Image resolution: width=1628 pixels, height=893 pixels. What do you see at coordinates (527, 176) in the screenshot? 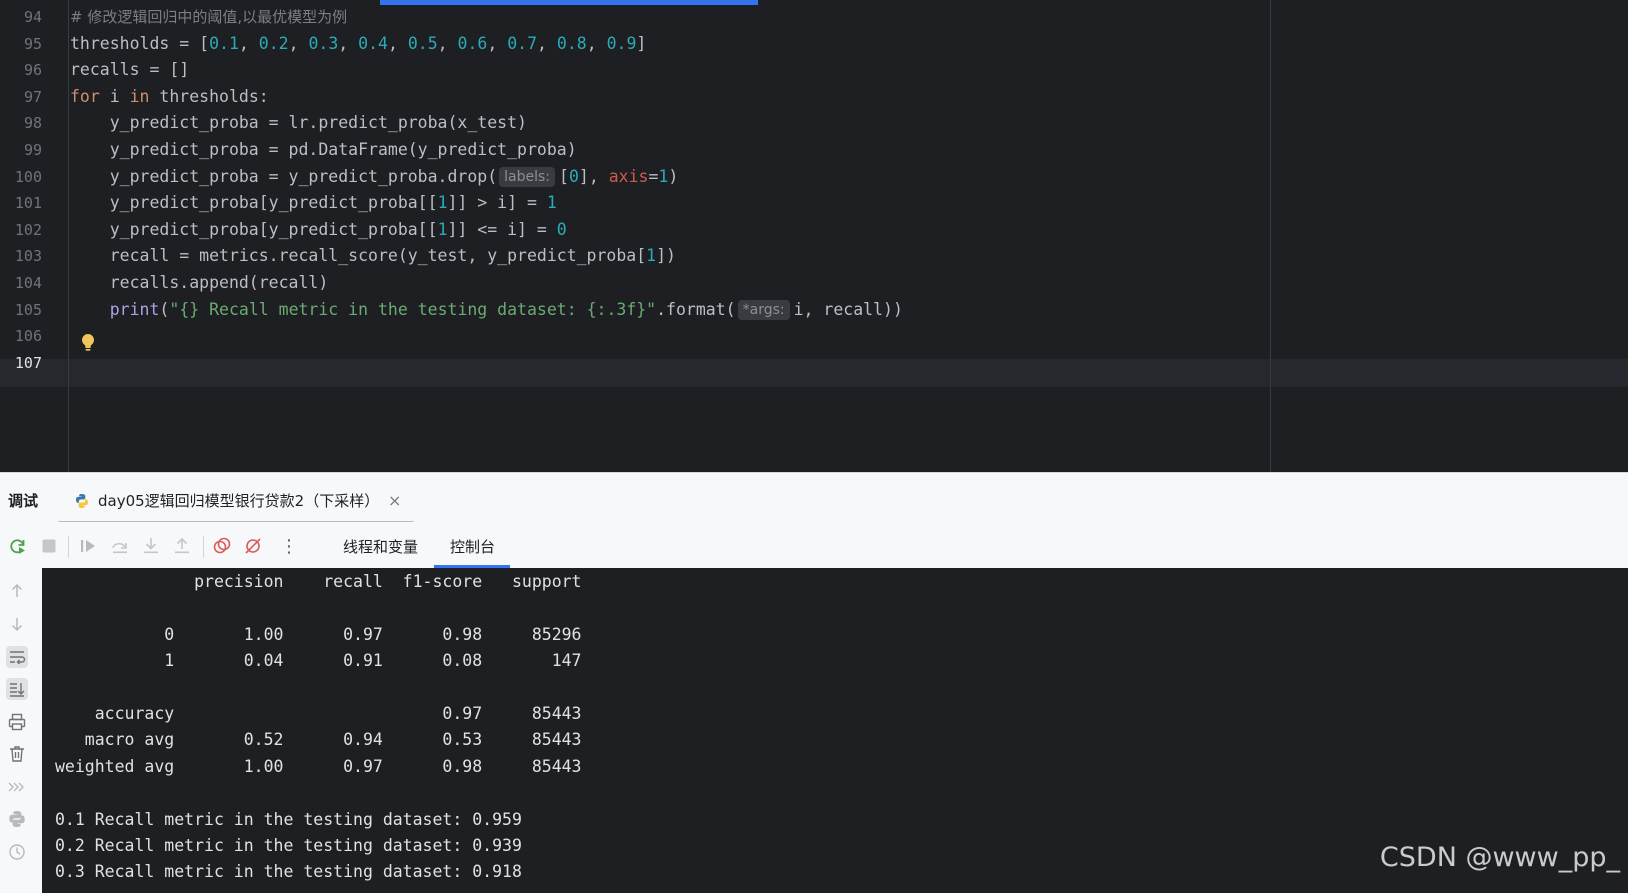
I see `parameter-hint: labels:` at bounding box center [527, 176].